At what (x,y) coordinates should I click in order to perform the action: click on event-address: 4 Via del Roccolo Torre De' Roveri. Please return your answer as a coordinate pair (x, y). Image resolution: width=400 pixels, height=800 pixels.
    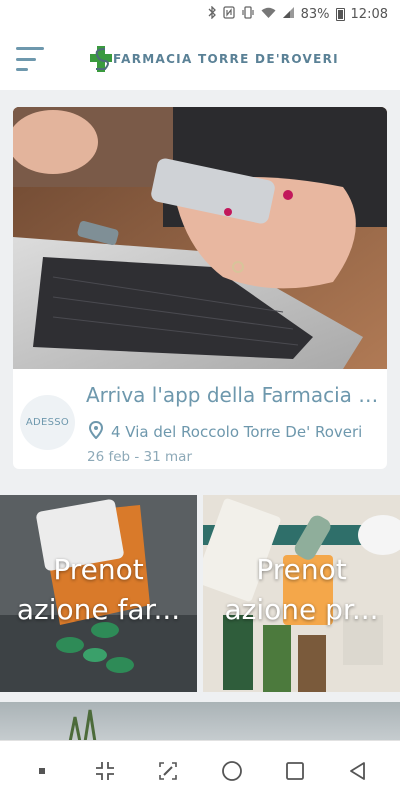
    Looking at the image, I should click on (225, 431).